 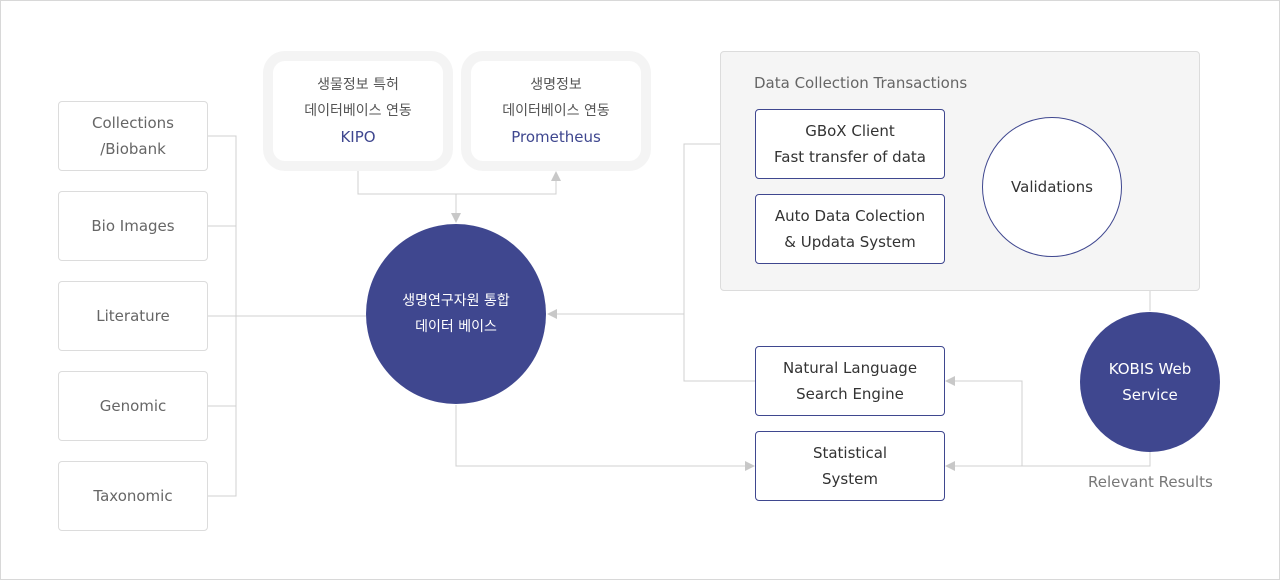 What do you see at coordinates (1150, 482) in the screenshot?
I see `relevant-results-caption: Relevant Results` at bounding box center [1150, 482].